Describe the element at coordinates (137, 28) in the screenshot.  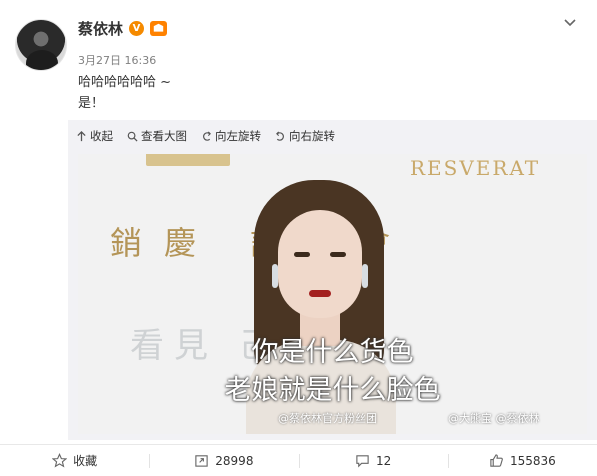
I see `verified-icon: V` at that location.